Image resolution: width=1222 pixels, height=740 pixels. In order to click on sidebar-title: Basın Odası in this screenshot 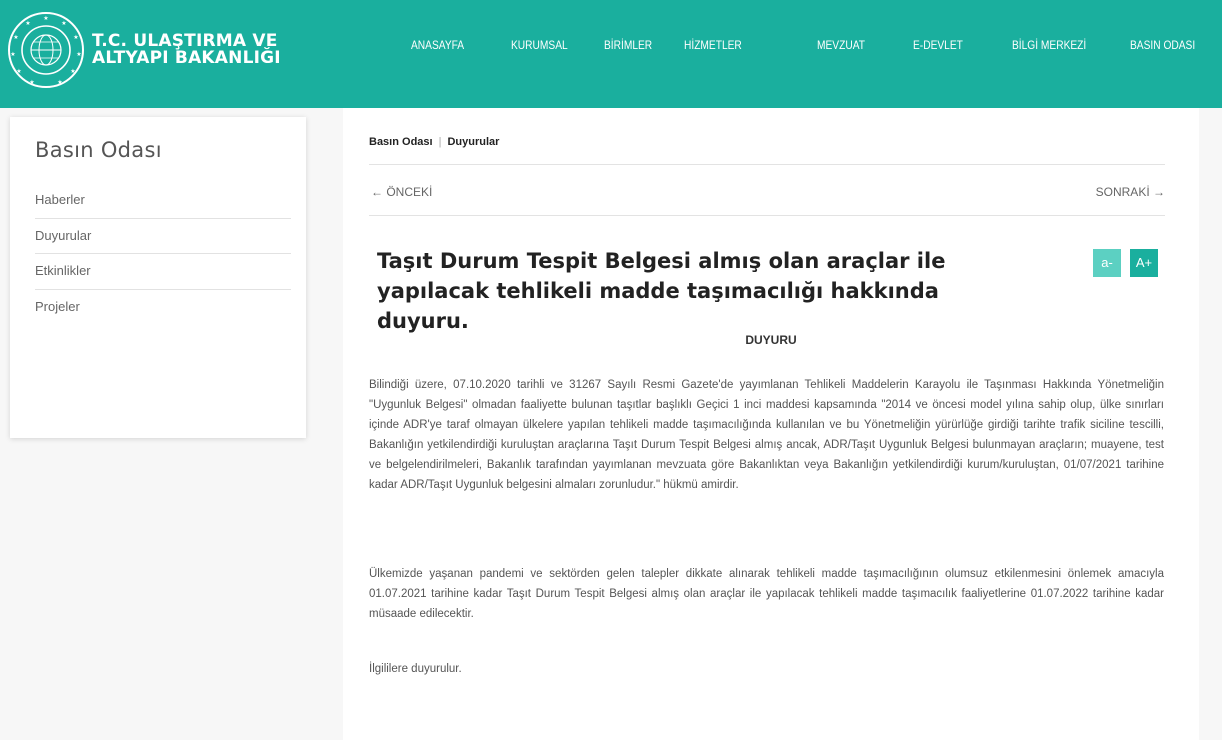, I will do `click(98, 150)`.